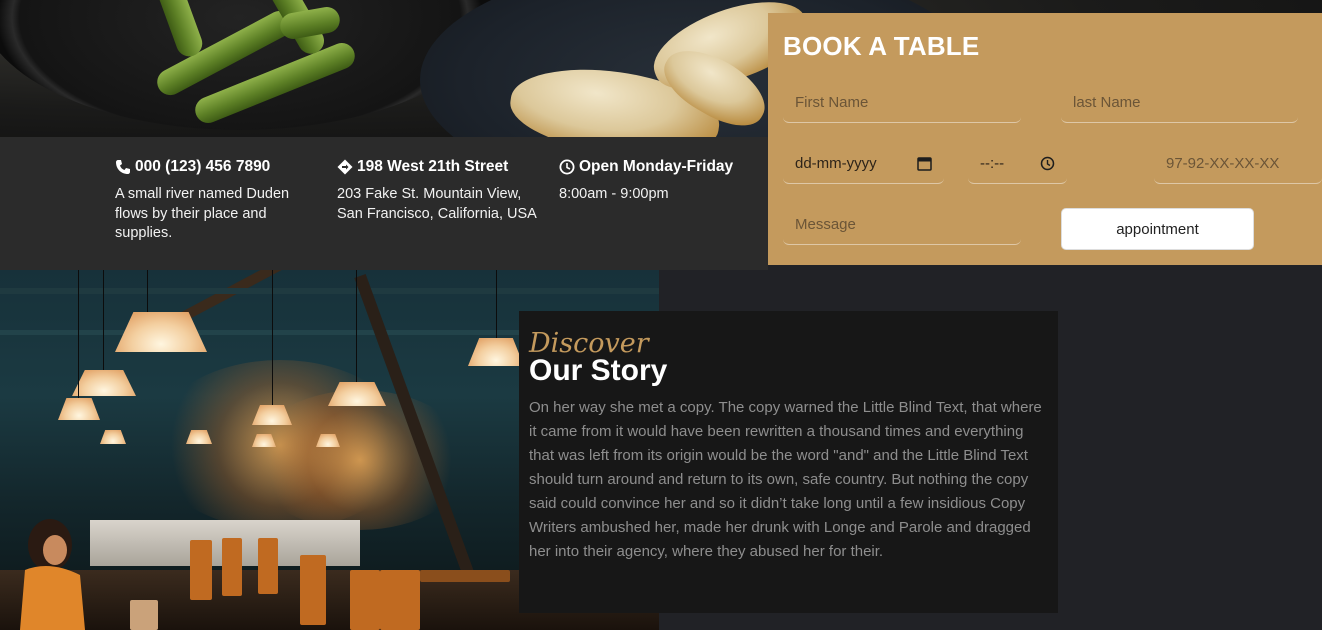 This screenshot has height=630, width=1322. Describe the element at coordinates (123, 167) in the screenshot. I see `phone-icon` at that location.